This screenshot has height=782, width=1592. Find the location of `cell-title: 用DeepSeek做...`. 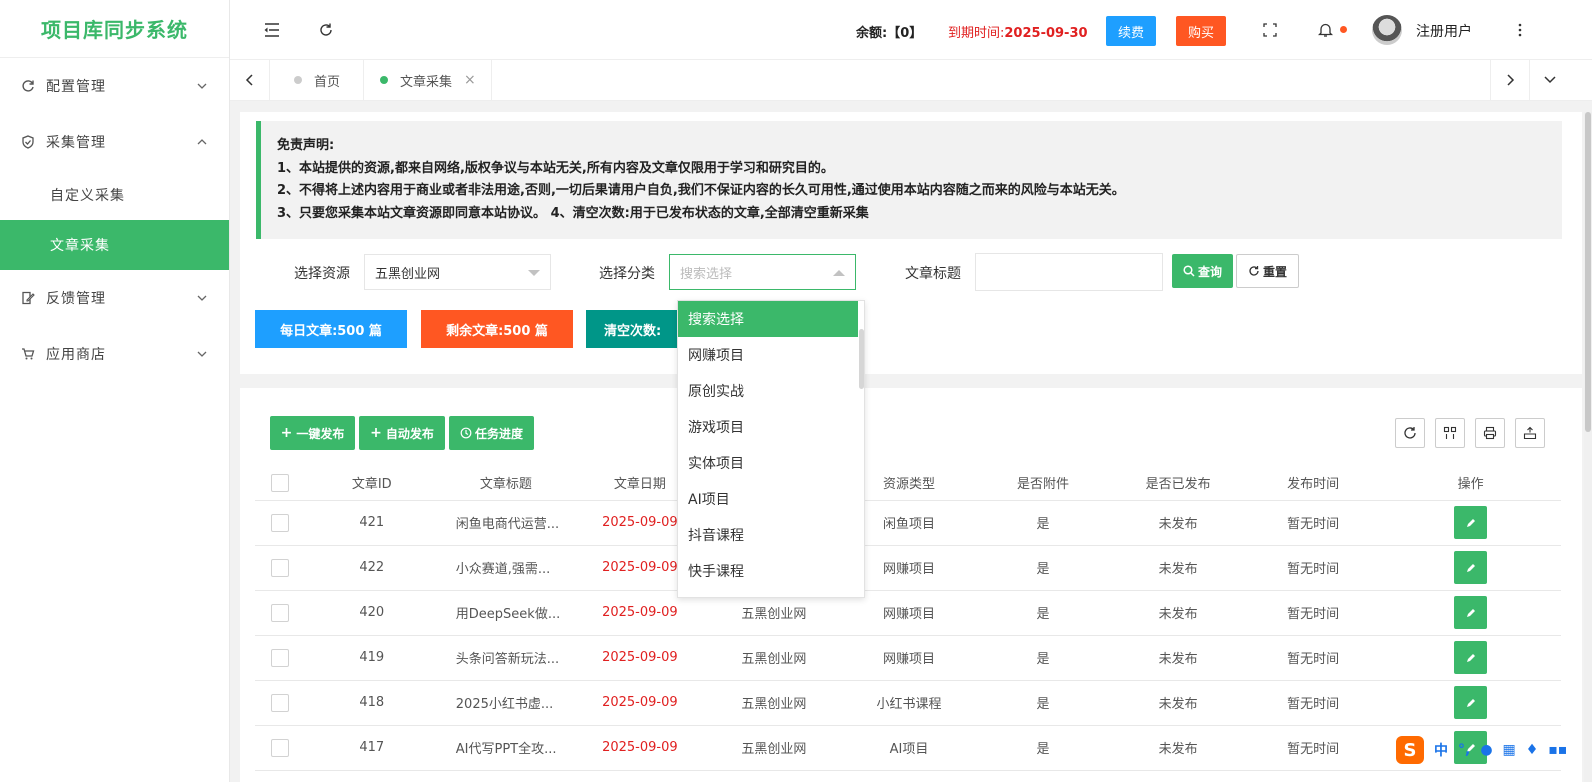

cell-title: 用DeepSeek做... is located at coordinates (505, 613).